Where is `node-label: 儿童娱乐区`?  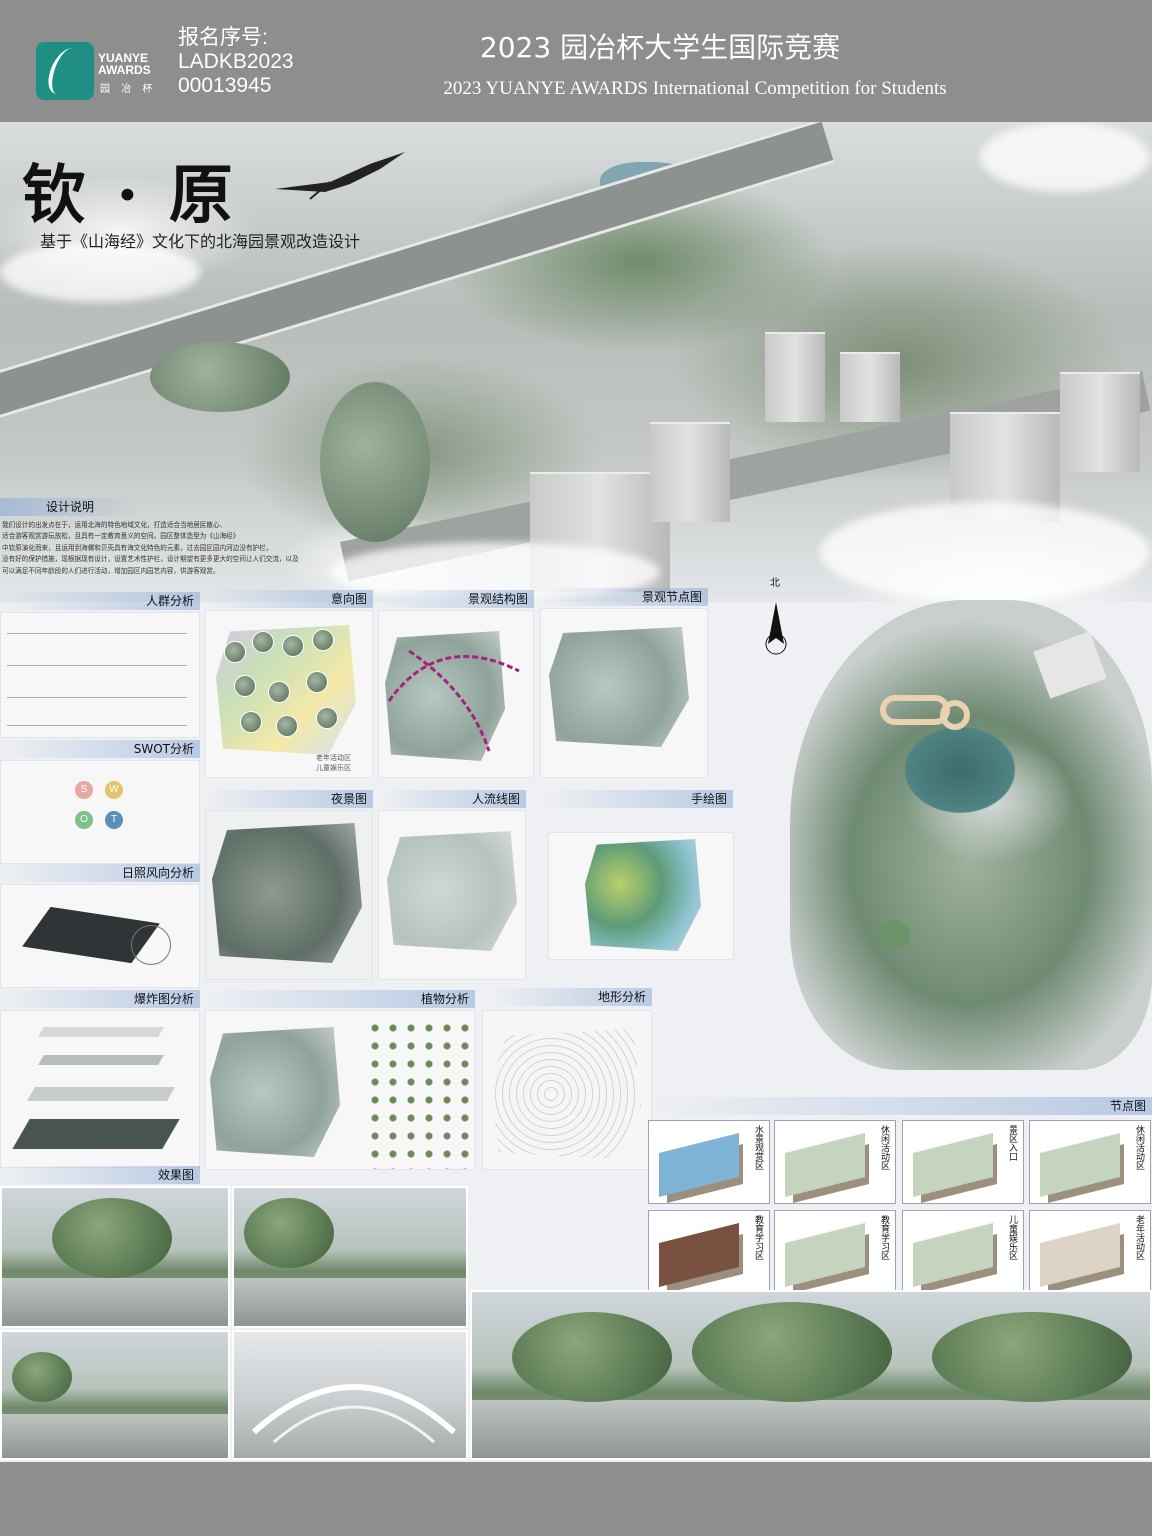
node-label: 儿童娱乐区 is located at coordinates (1012, 1237).